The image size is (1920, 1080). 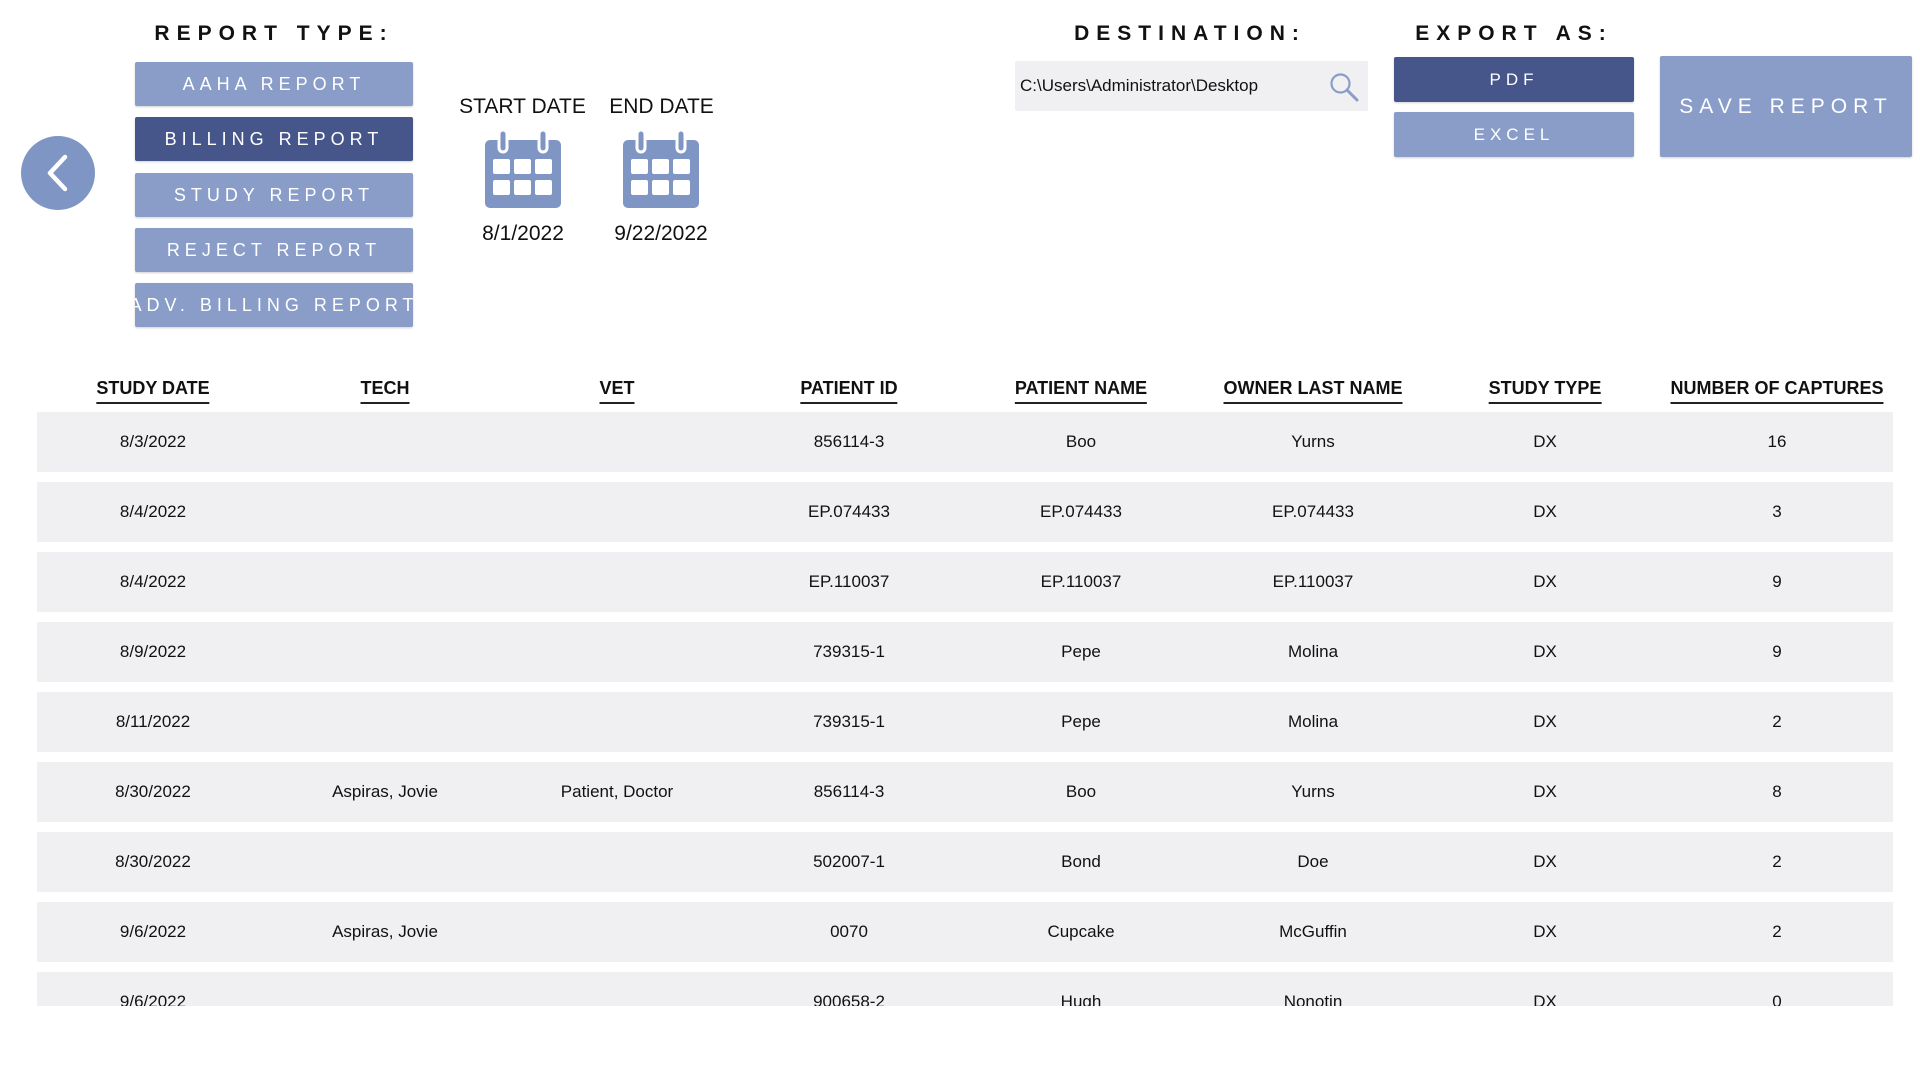 I want to click on cell-patient-name: EP.074433, so click(x=1081, y=511).